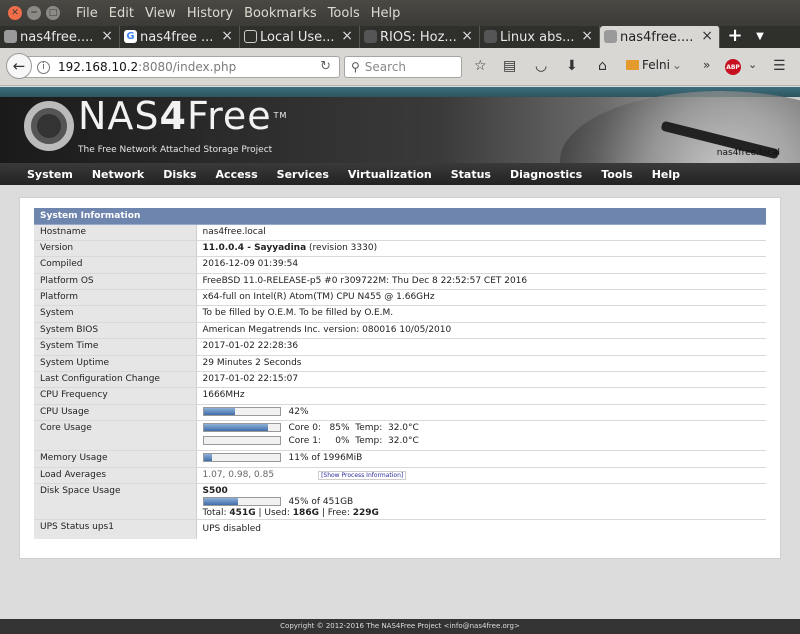  I want to click on menu-bookmarks: Bookmarks, so click(280, 13).